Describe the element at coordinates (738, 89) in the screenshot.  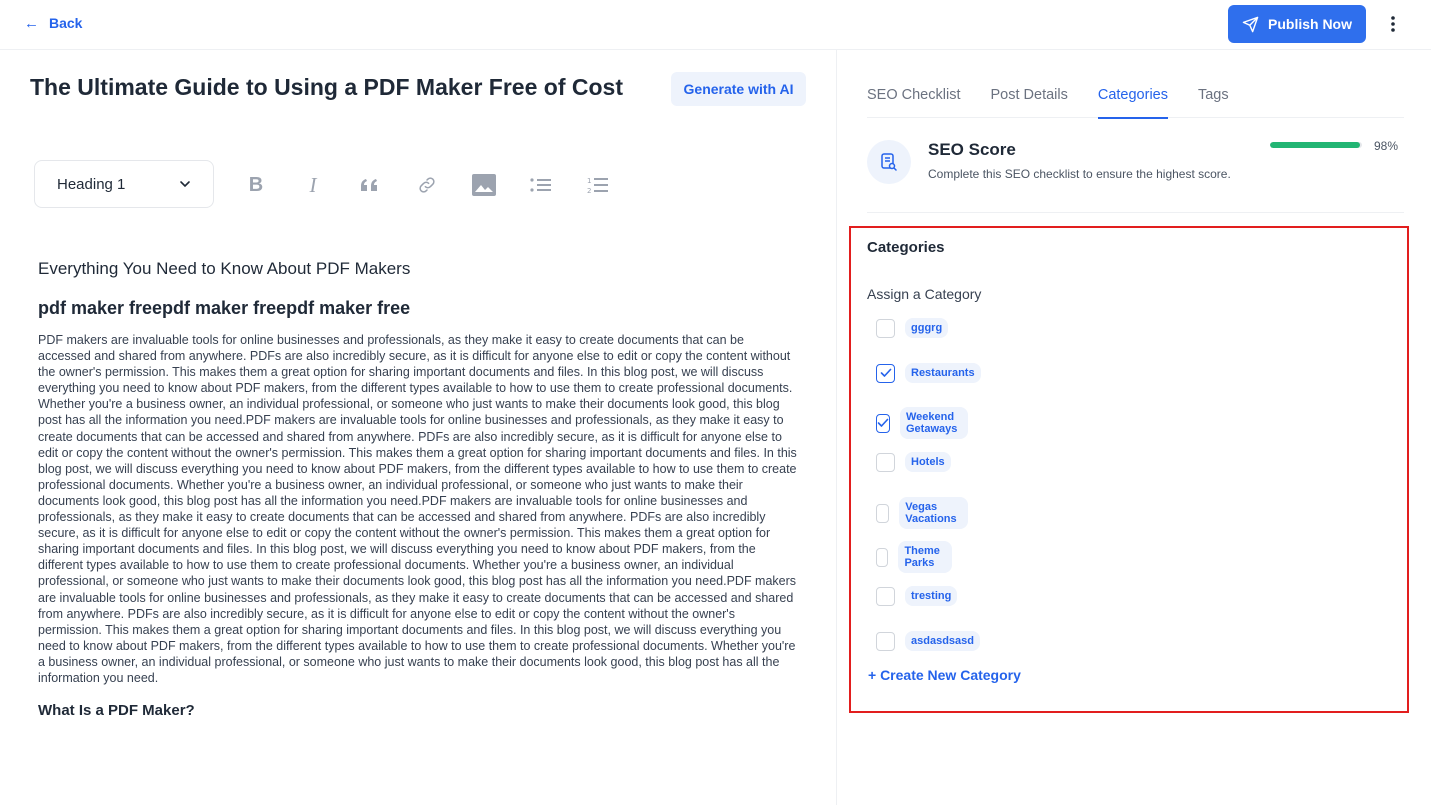
I see `generate-with-ai-button: Generate with AI` at that location.